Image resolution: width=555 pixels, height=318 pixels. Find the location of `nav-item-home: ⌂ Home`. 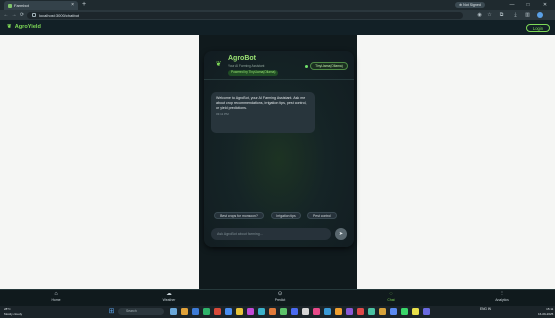

nav-item-home: ⌂ Home is located at coordinates (56, 297).